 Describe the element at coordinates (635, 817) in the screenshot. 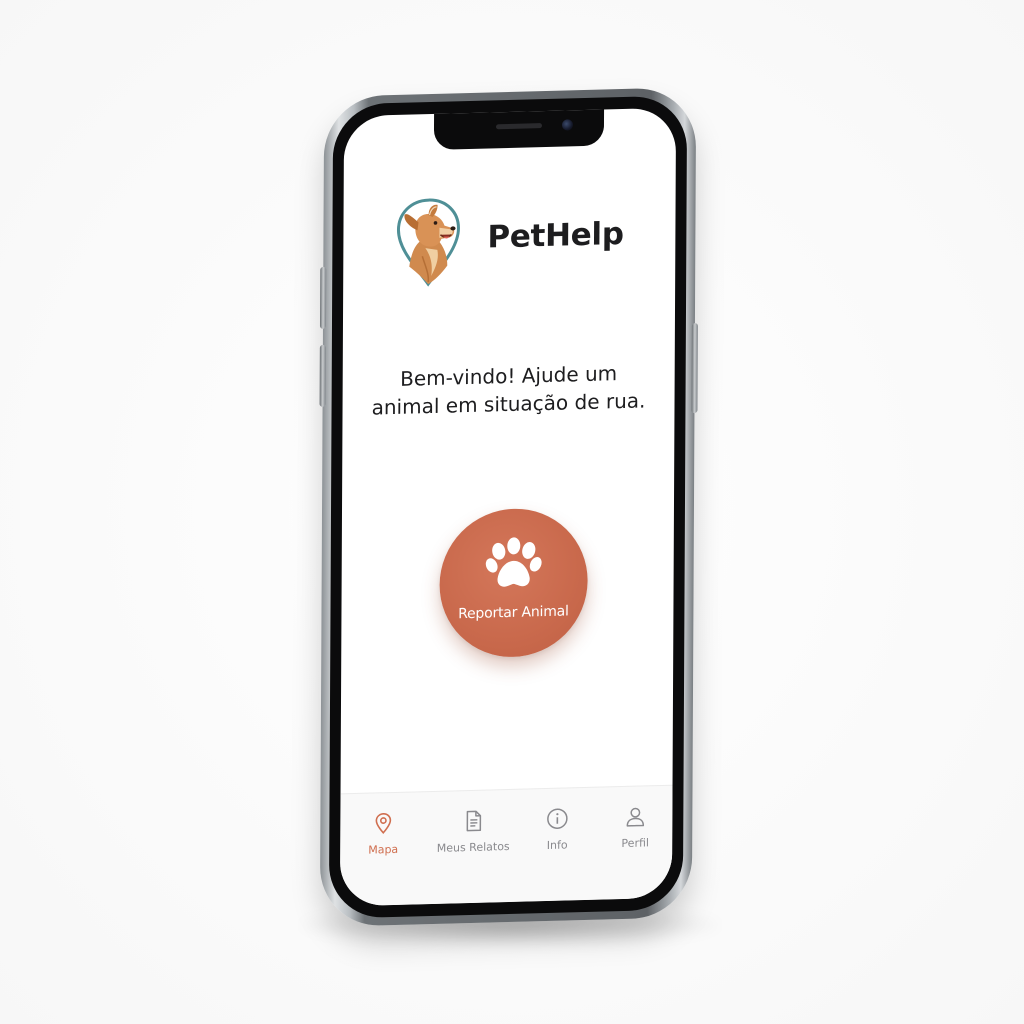

I see `user-icon` at that location.